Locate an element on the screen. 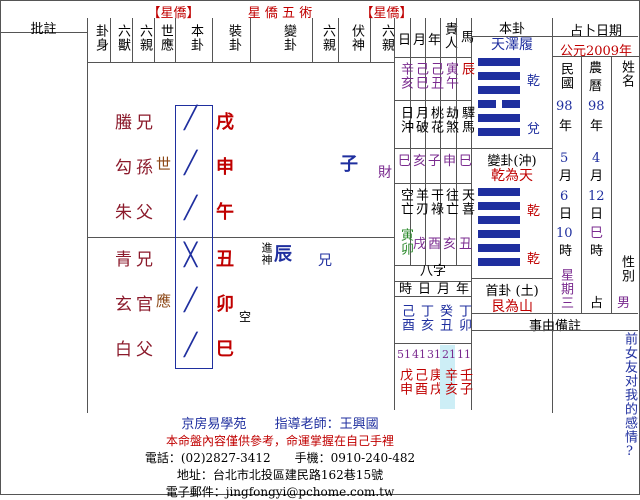  row-shiying: 應 is located at coordinates (164, 301).